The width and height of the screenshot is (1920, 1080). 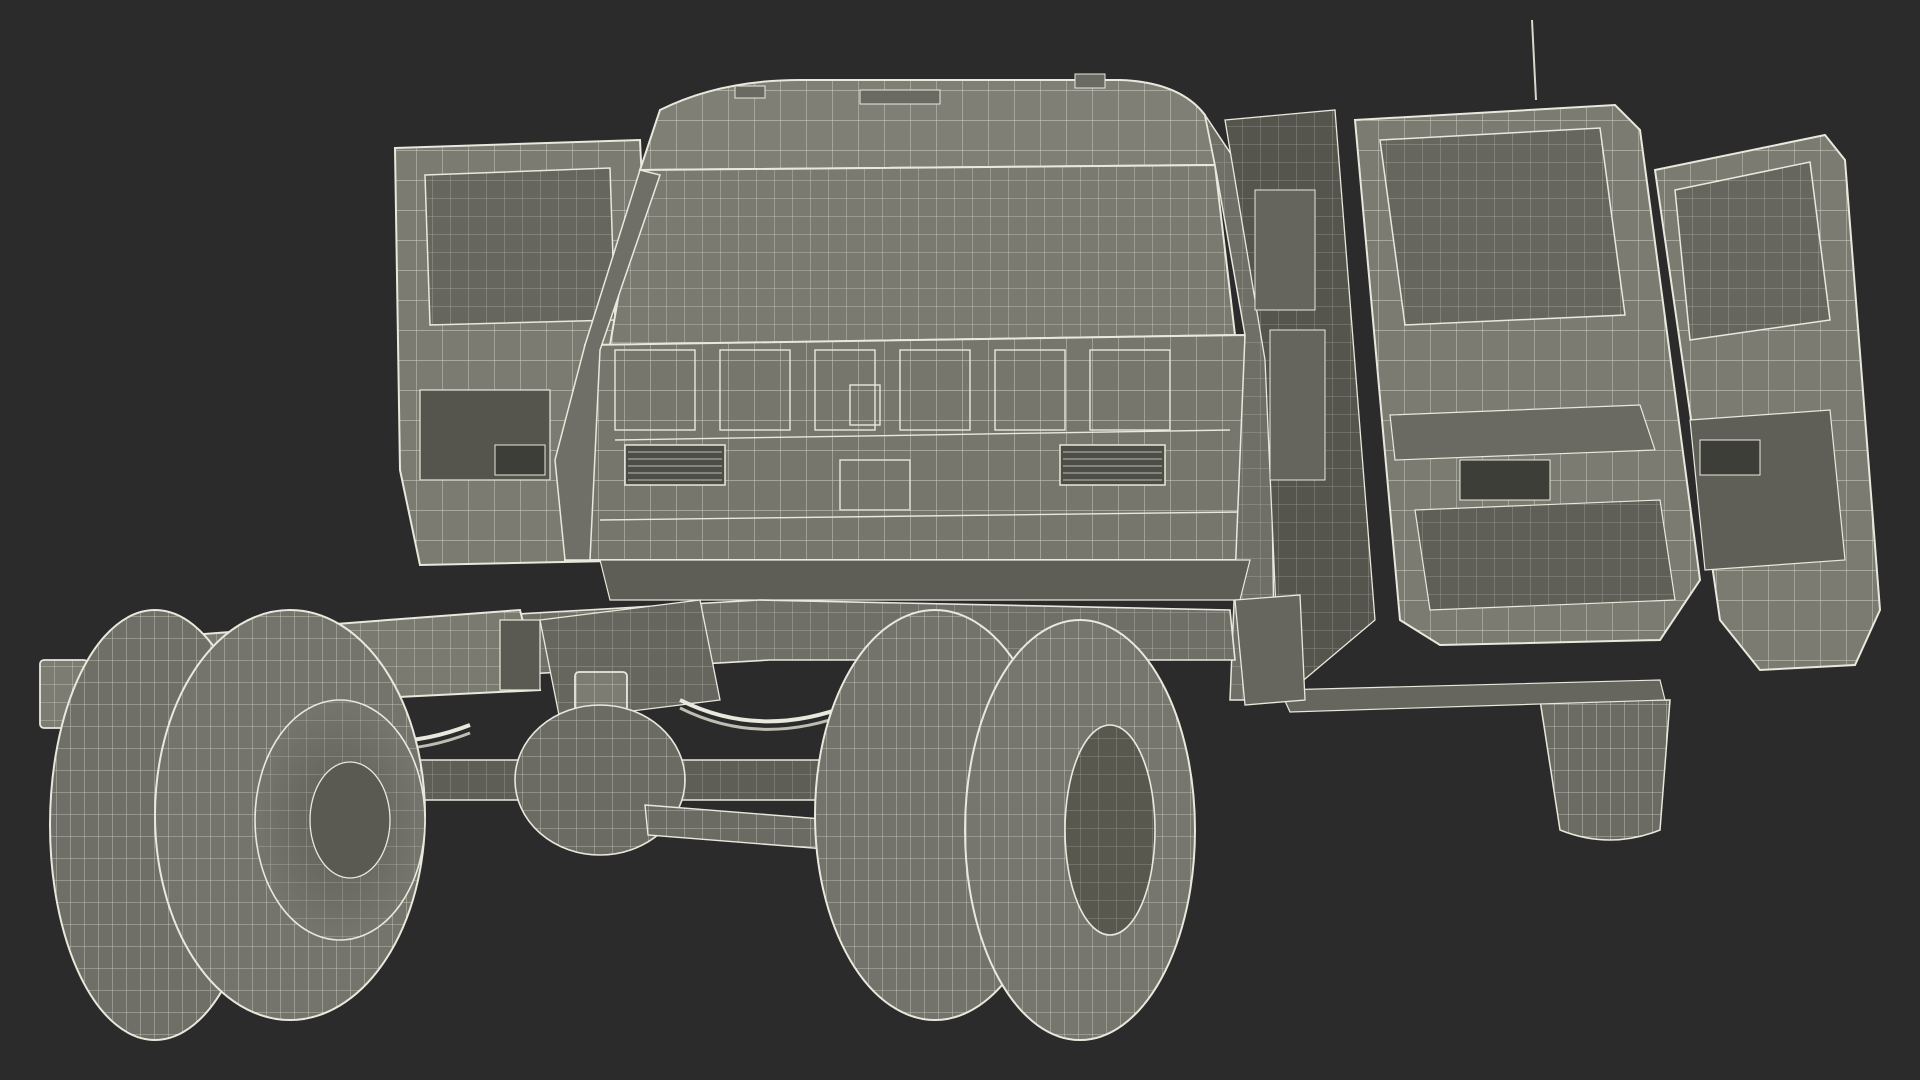 What do you see at coordinates (1270, 650) in the screenshot?
I see `frame-bracket` at bounding box center [1270, 650].